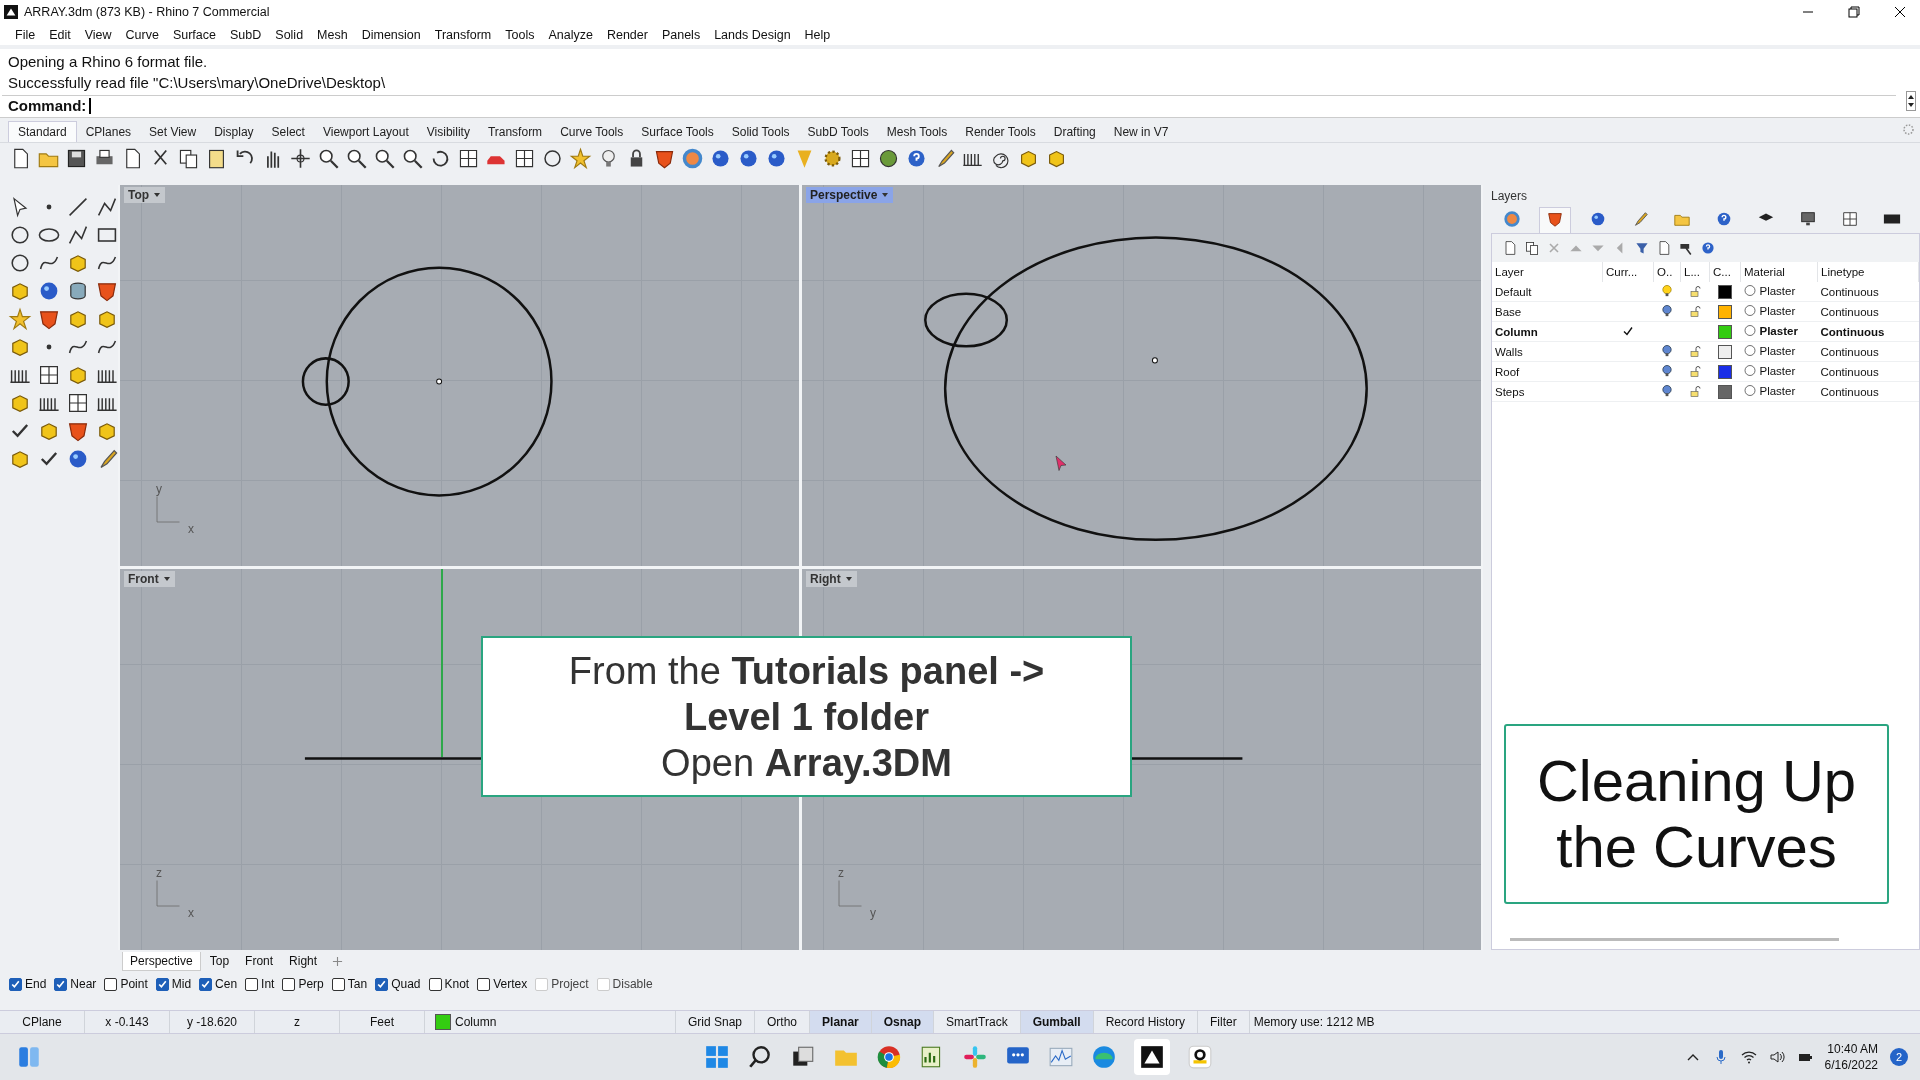 Image resolution: width=1920 pixels, height=1080 pixels. Describe the element at coordinates (1547, 292) in the screenshot. I see `row-name: Default` at that location.